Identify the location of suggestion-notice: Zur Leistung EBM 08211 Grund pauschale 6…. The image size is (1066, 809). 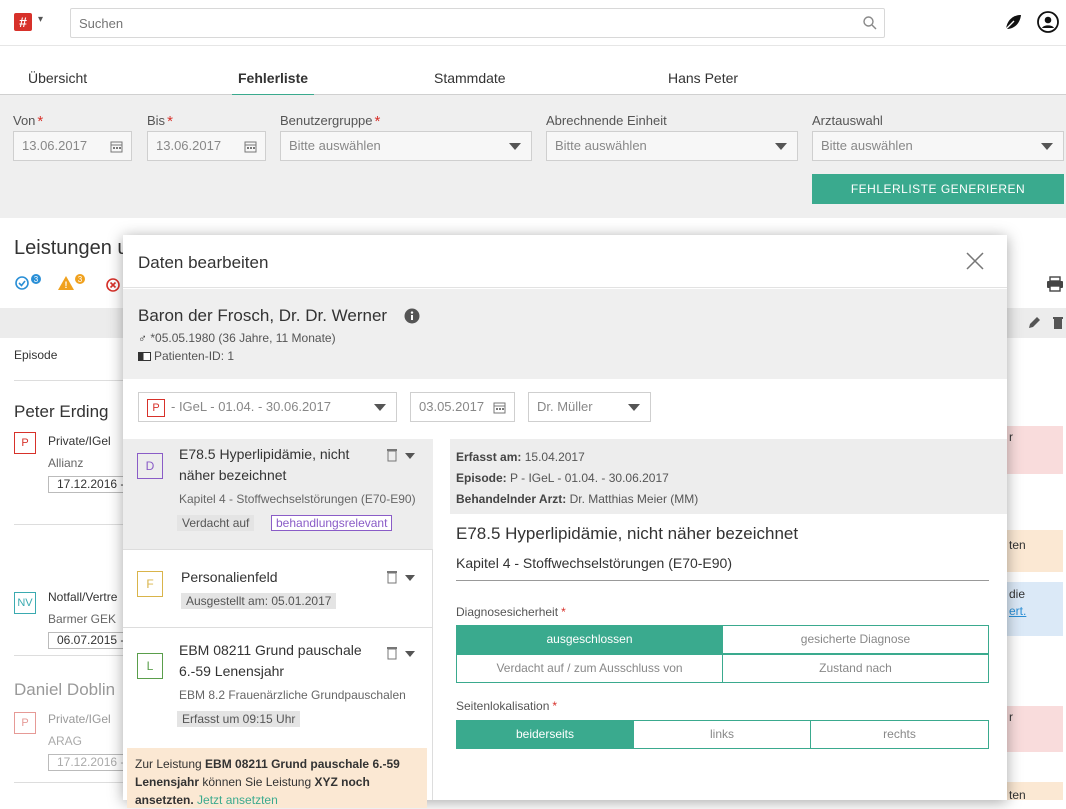
(277, 778).